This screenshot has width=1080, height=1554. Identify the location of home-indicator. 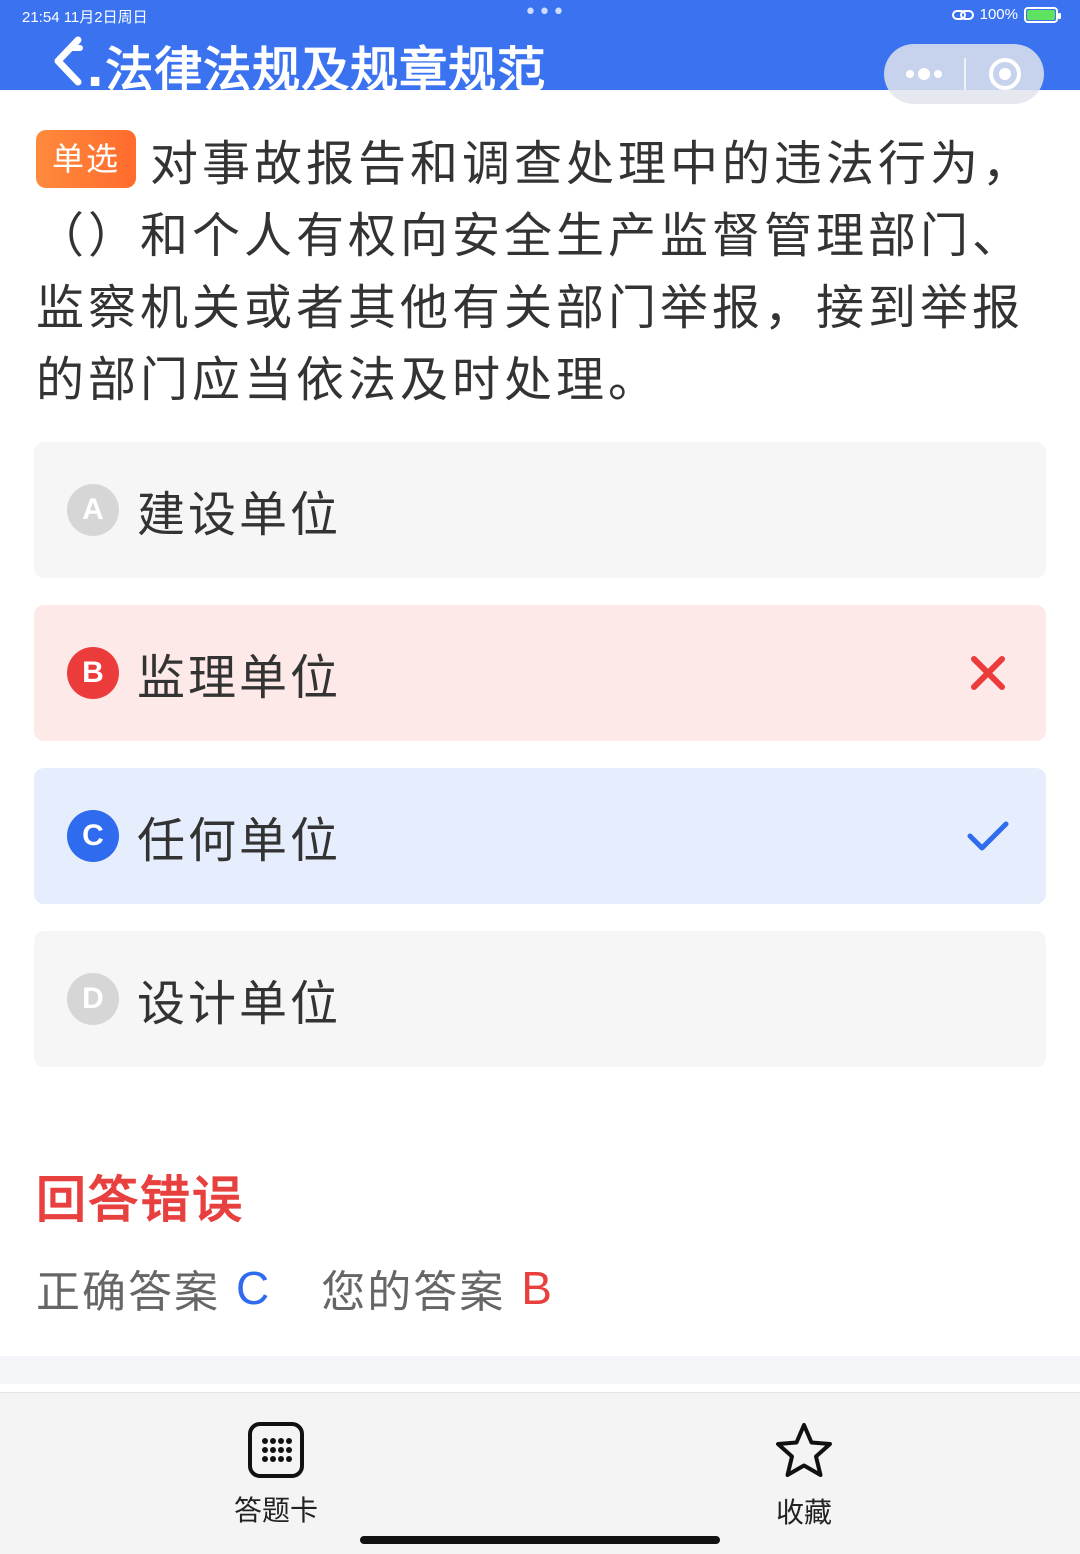
(540, 1540).